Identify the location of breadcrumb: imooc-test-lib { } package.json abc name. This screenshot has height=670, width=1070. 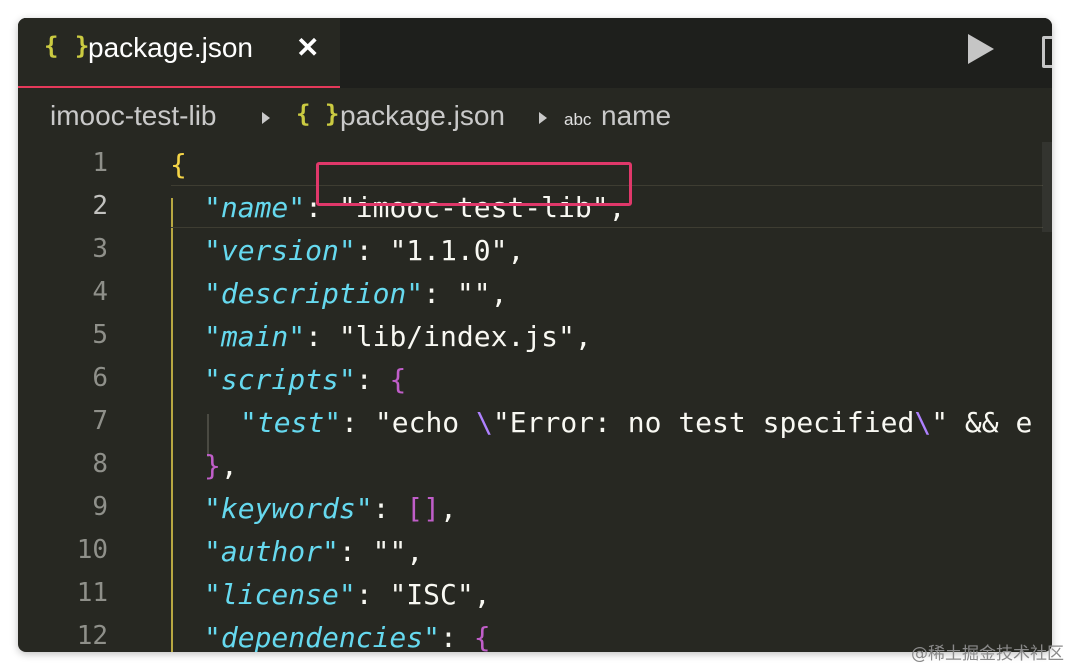
(535, 115).